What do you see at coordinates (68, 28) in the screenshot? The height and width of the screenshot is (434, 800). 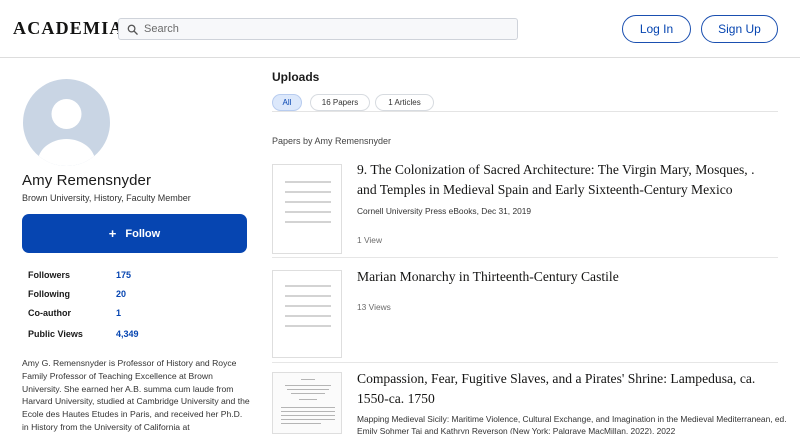 I see `academia-logo: ACADEMIA` at bounding box center [68, 28].